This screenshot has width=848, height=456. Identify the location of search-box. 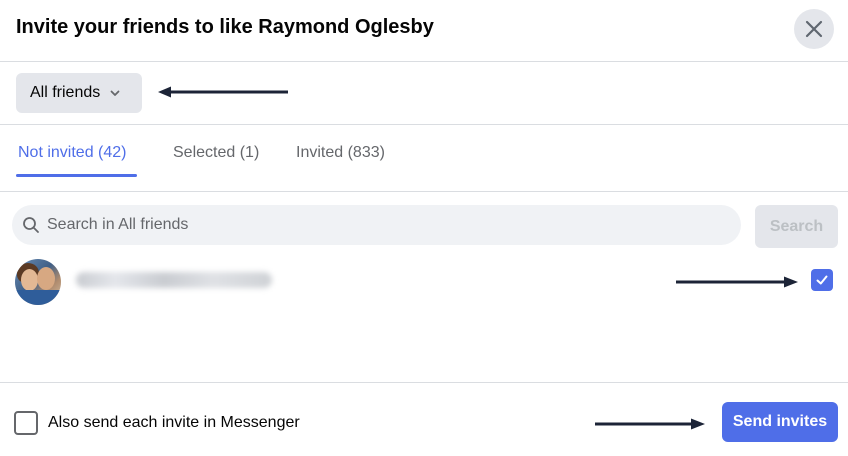
(376, 225).